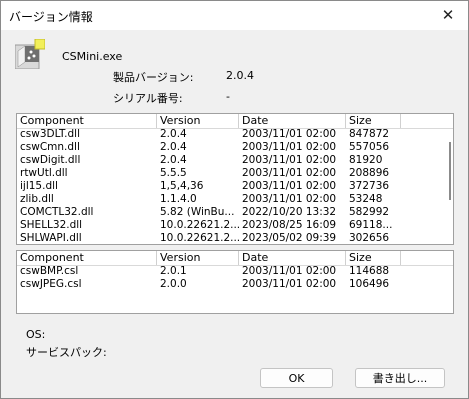  Describe the element at coordinates (173, 173) in the screenshot. I see `version-cell: 5.5.5` at that location.